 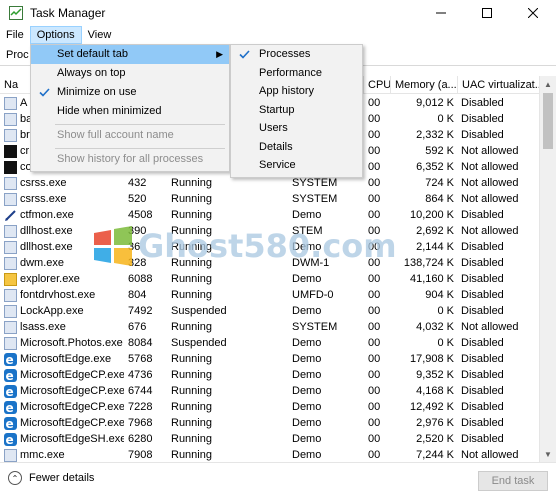 What do you see at coordinates (435, 103) in the screenshot?
I see `memory-cell: 9,012 K` at bounding box center [435, 103].